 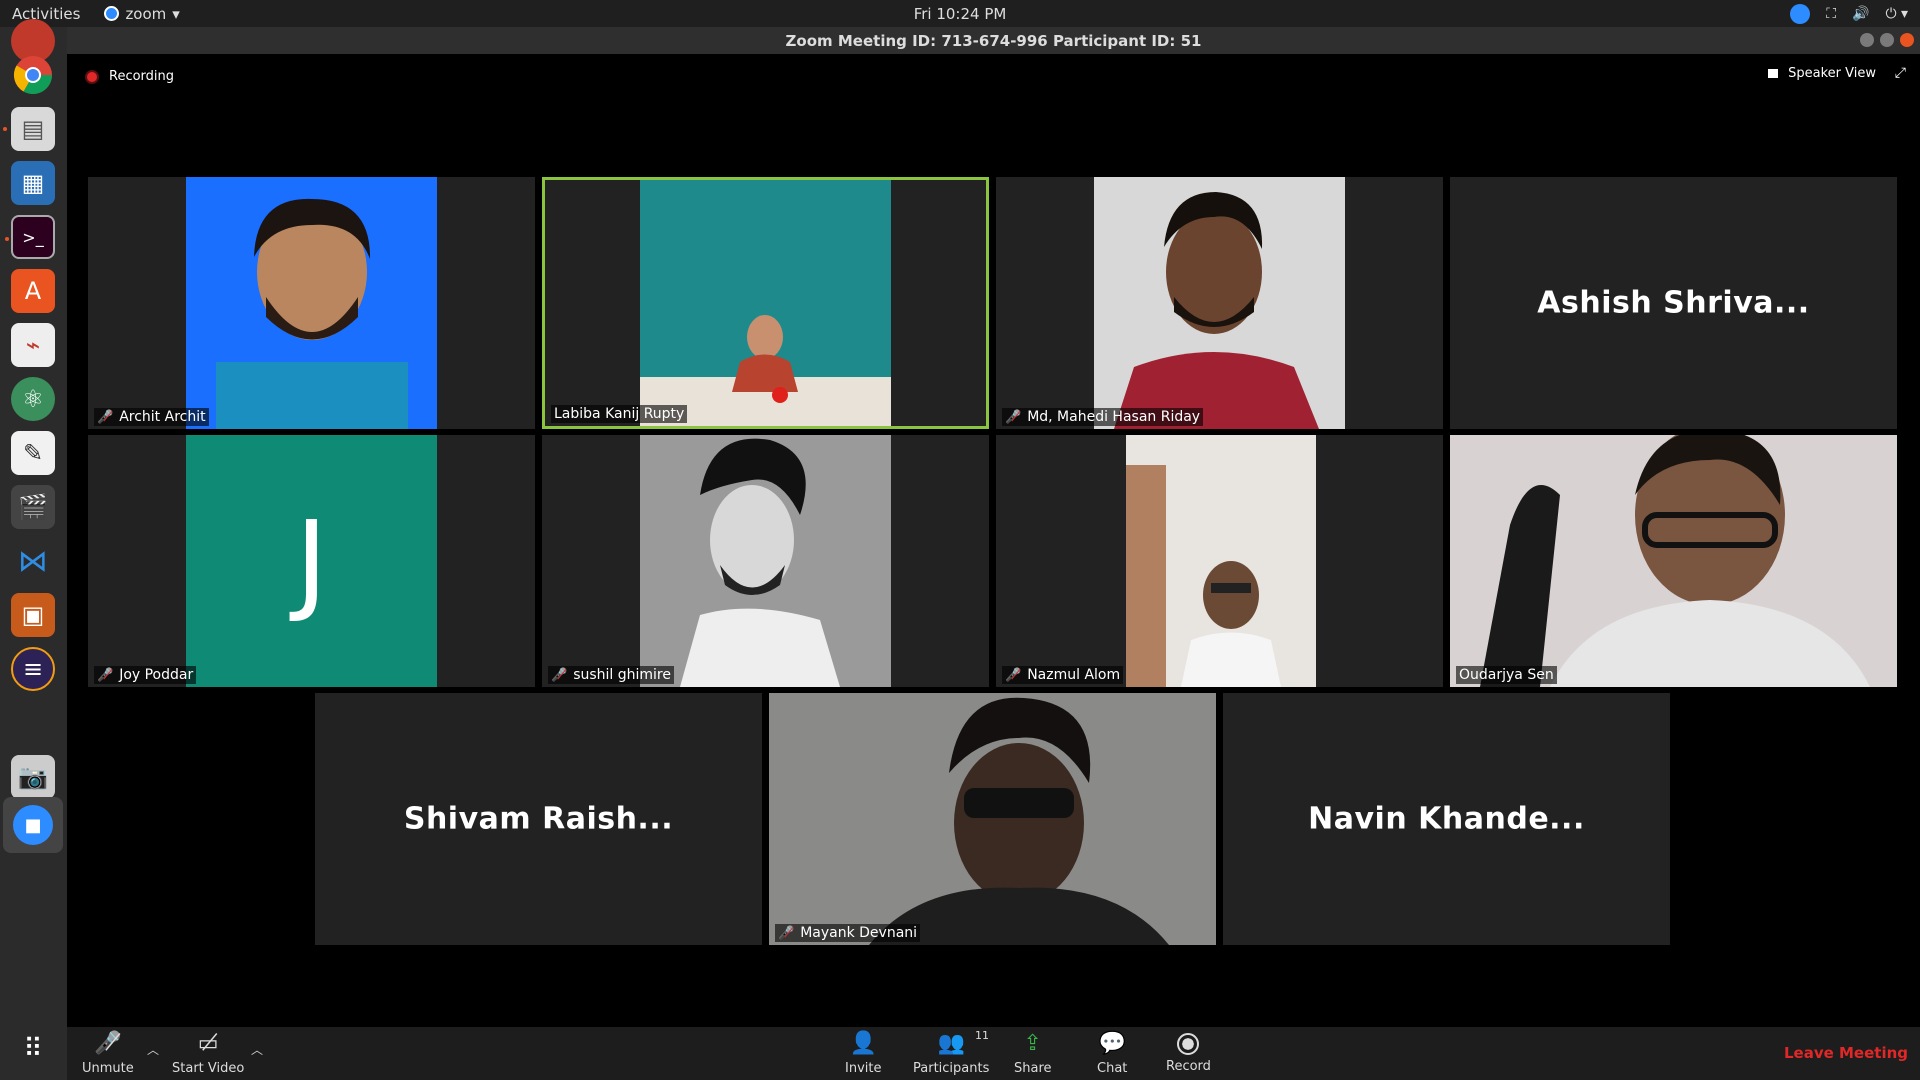 I want to click on network-icon: ⛶, so click(x=1831, y=14).